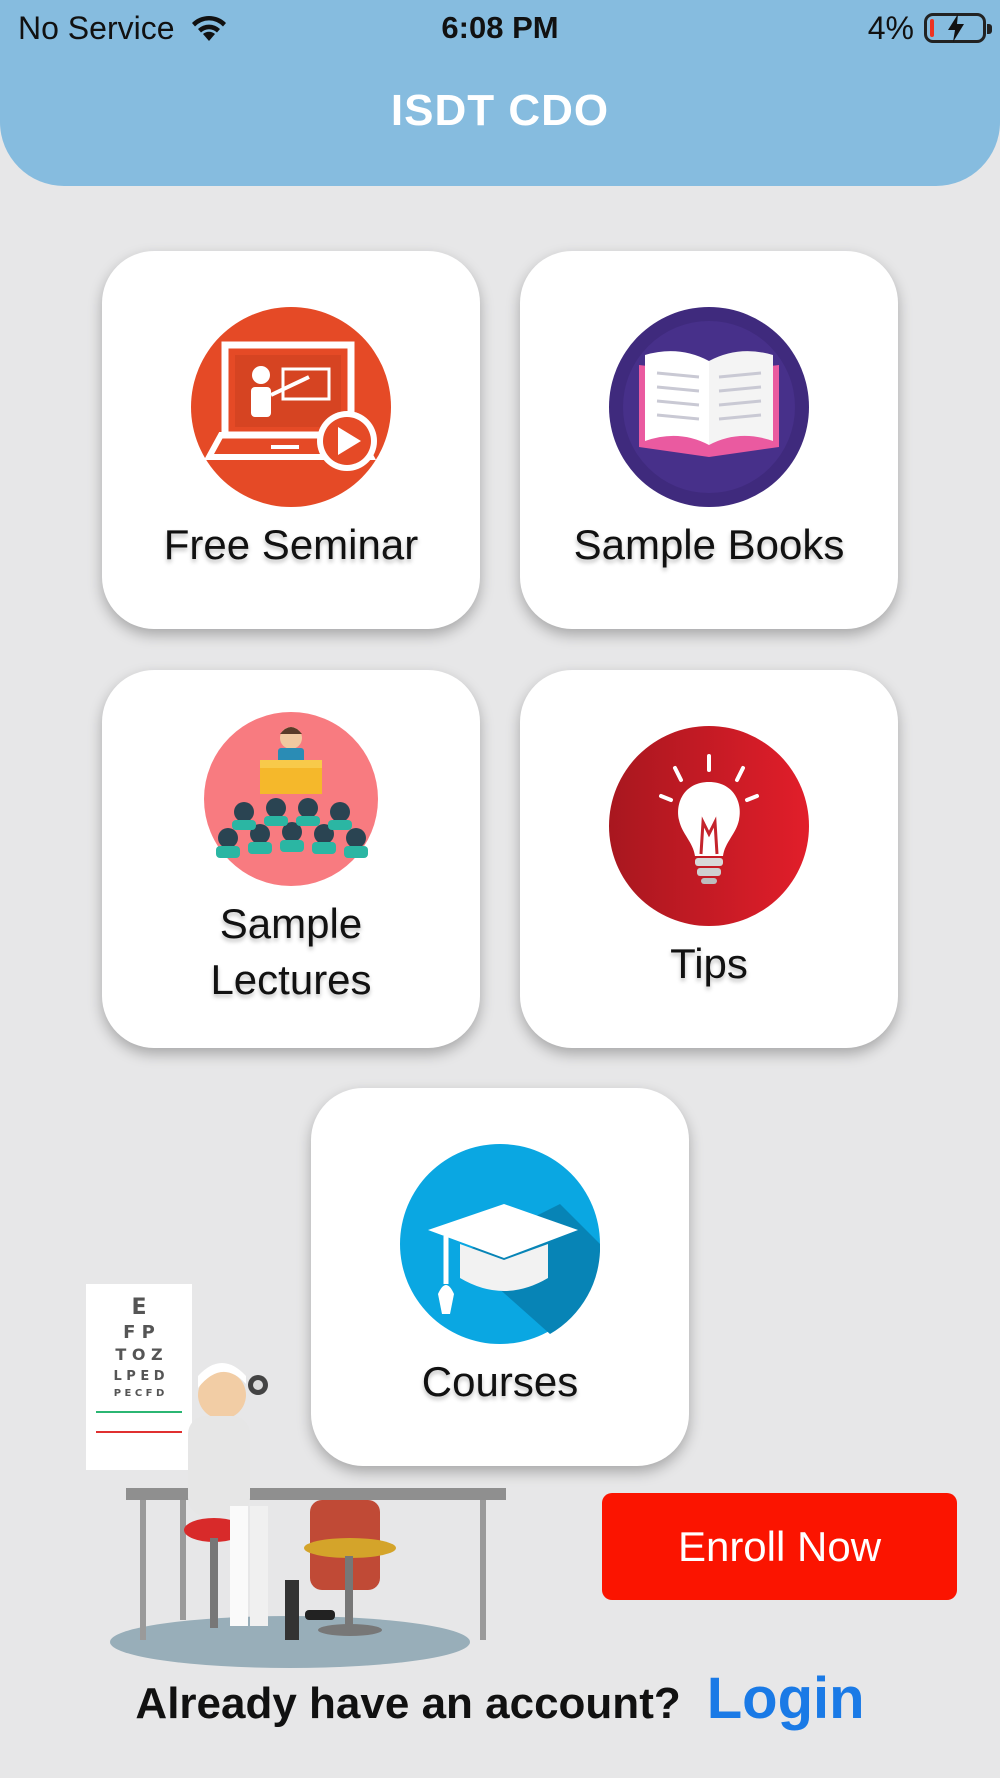 The width and height of the screenshot is (1000, 1778). I want to click on battery-icon, so click(958, 28).